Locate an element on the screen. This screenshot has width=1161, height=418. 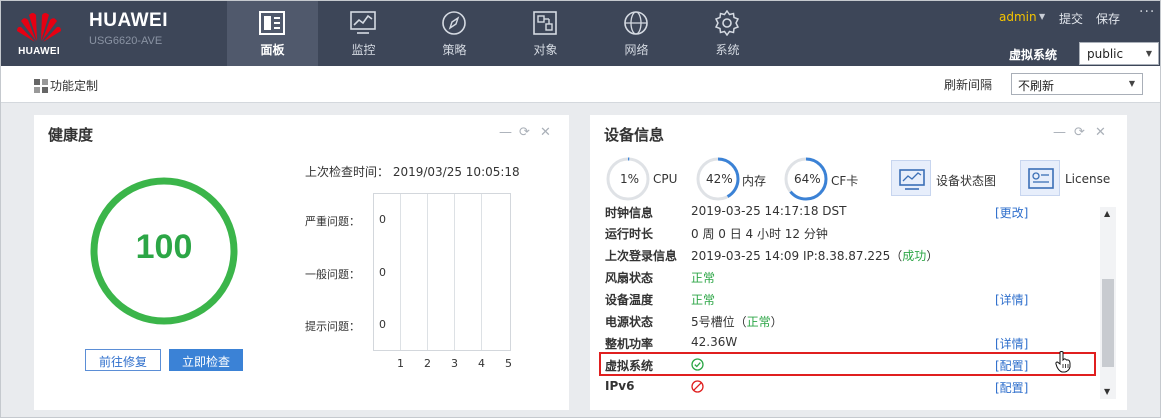
memory-value: 42% is located at coordinates (719, 179).